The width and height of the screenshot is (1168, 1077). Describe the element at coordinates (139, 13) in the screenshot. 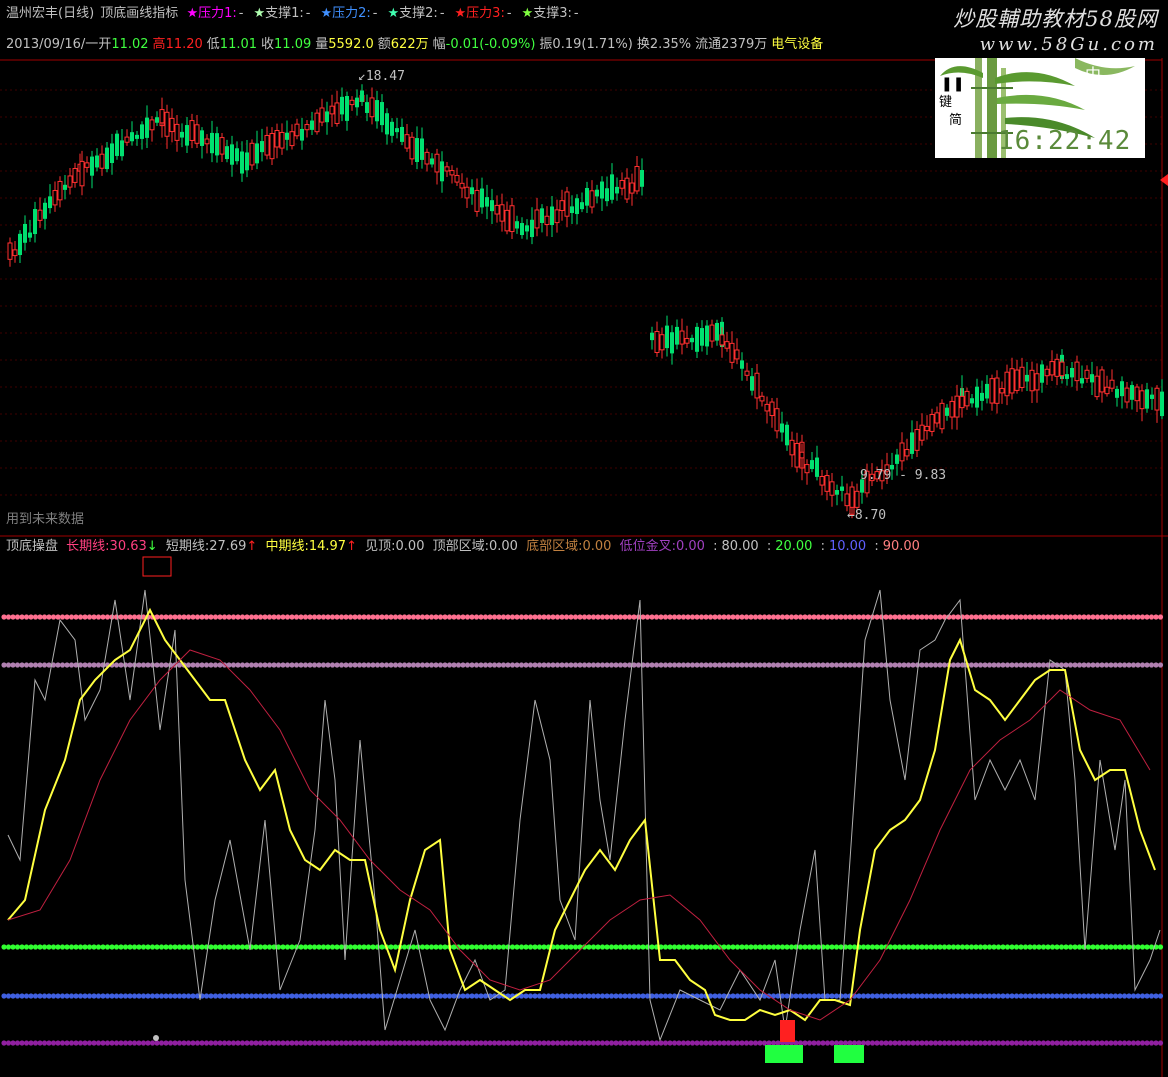

I see `indicator-name: 顶底画线指标` at that location.